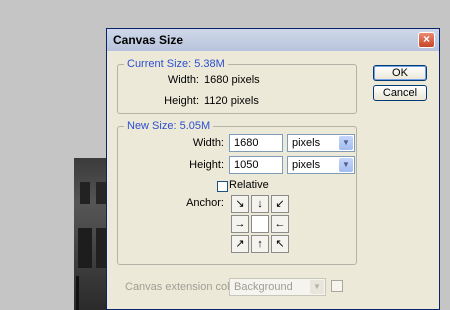  What do you see at coordinates (183, 80) in the screenshot?
I see `current-width-label: Width:` at bounding box center [183, 80].